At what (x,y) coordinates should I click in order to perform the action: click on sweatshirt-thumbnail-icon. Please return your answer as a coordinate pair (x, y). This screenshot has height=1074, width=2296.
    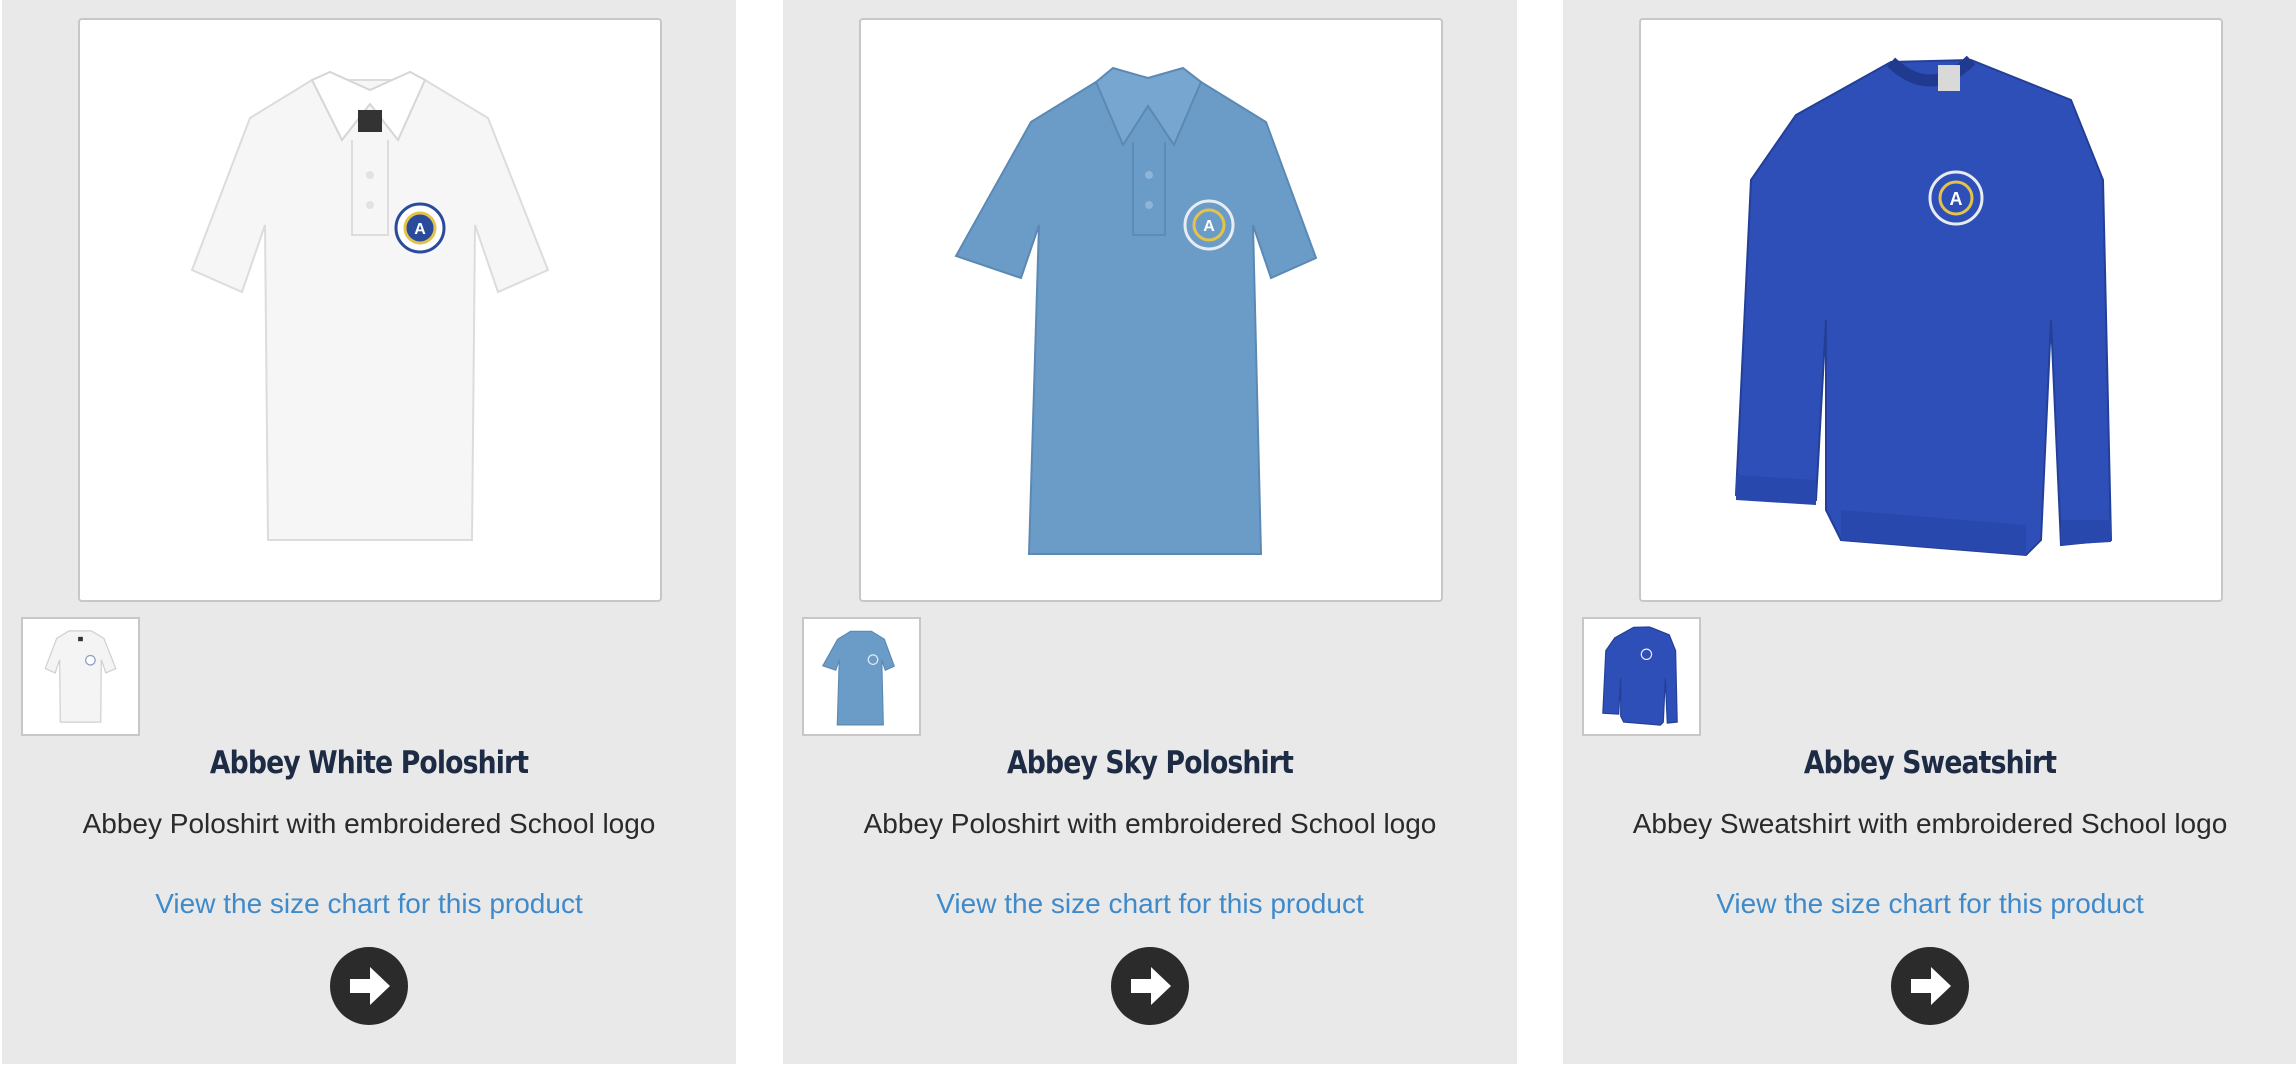
    Looking at the image, I should click on (1640, 676).